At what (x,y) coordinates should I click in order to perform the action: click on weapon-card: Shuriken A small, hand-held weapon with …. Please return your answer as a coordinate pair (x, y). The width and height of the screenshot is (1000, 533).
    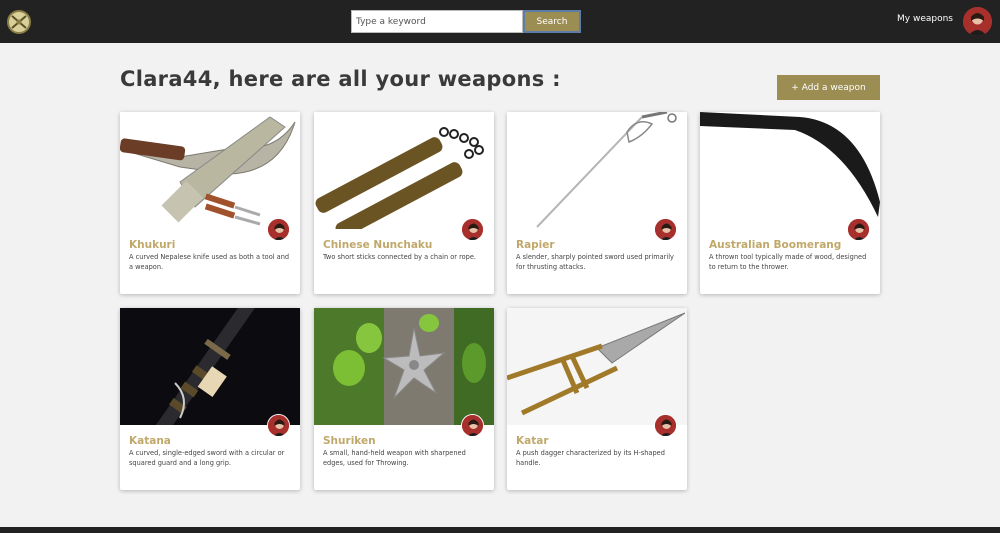
    Looking at the image, I should click on (404, 399).